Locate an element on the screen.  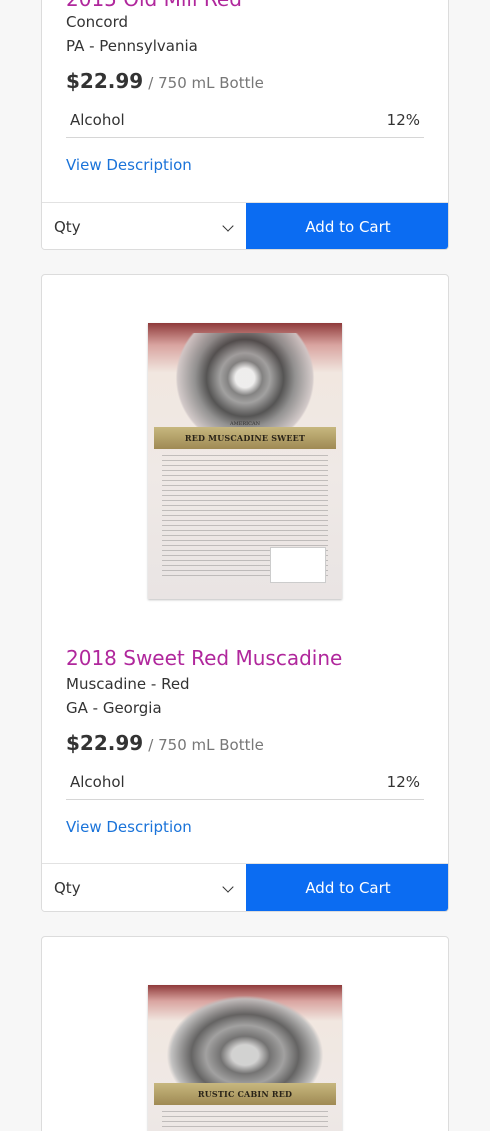
label-box is located at coordinates (298, 565).